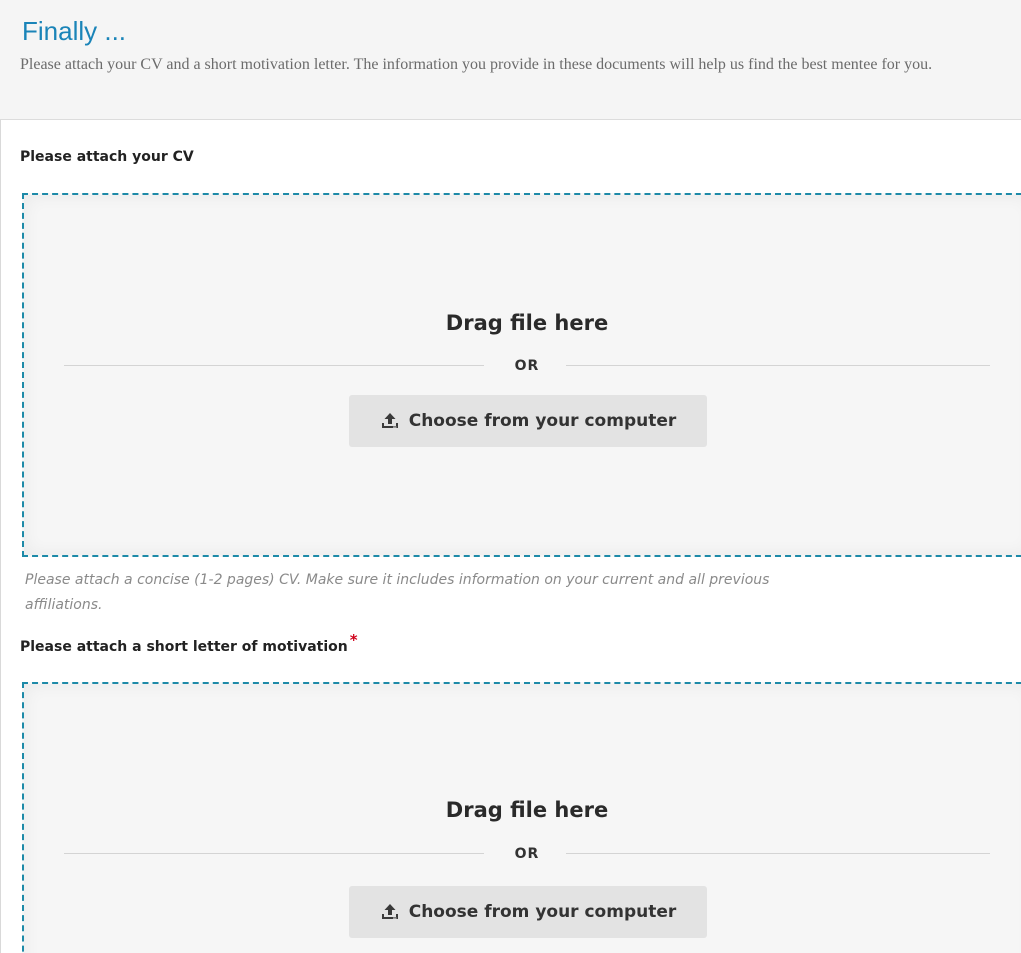  Describe the element at coordinates (542, 912) in the screenshot. I see `motivation-choose-file-label: Choose from your computer` at that location.